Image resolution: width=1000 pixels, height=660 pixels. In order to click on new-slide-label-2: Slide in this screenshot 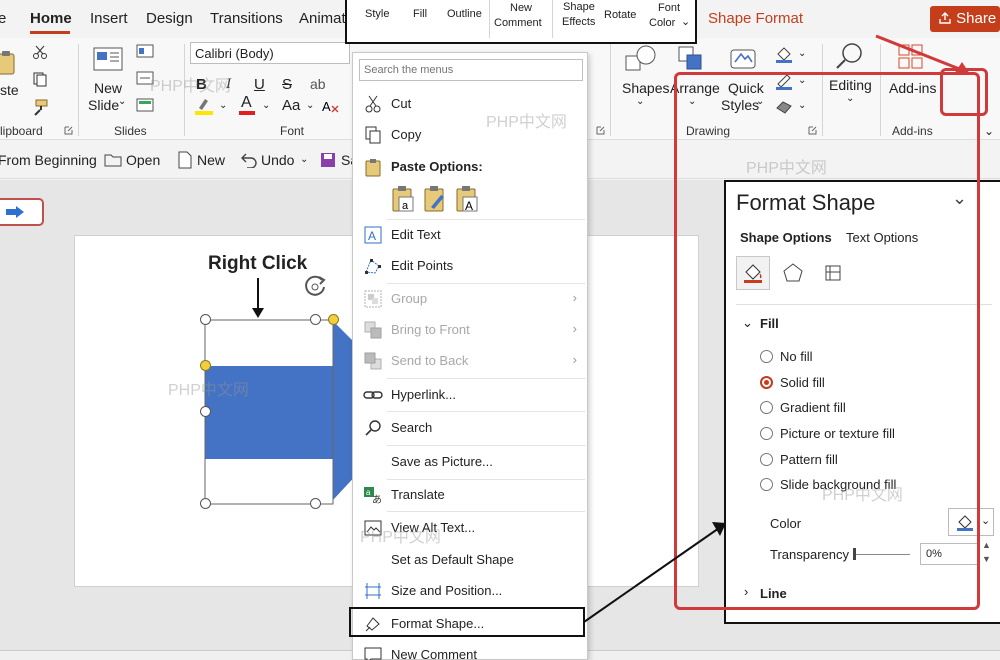, I will do `click(104, 105)`.